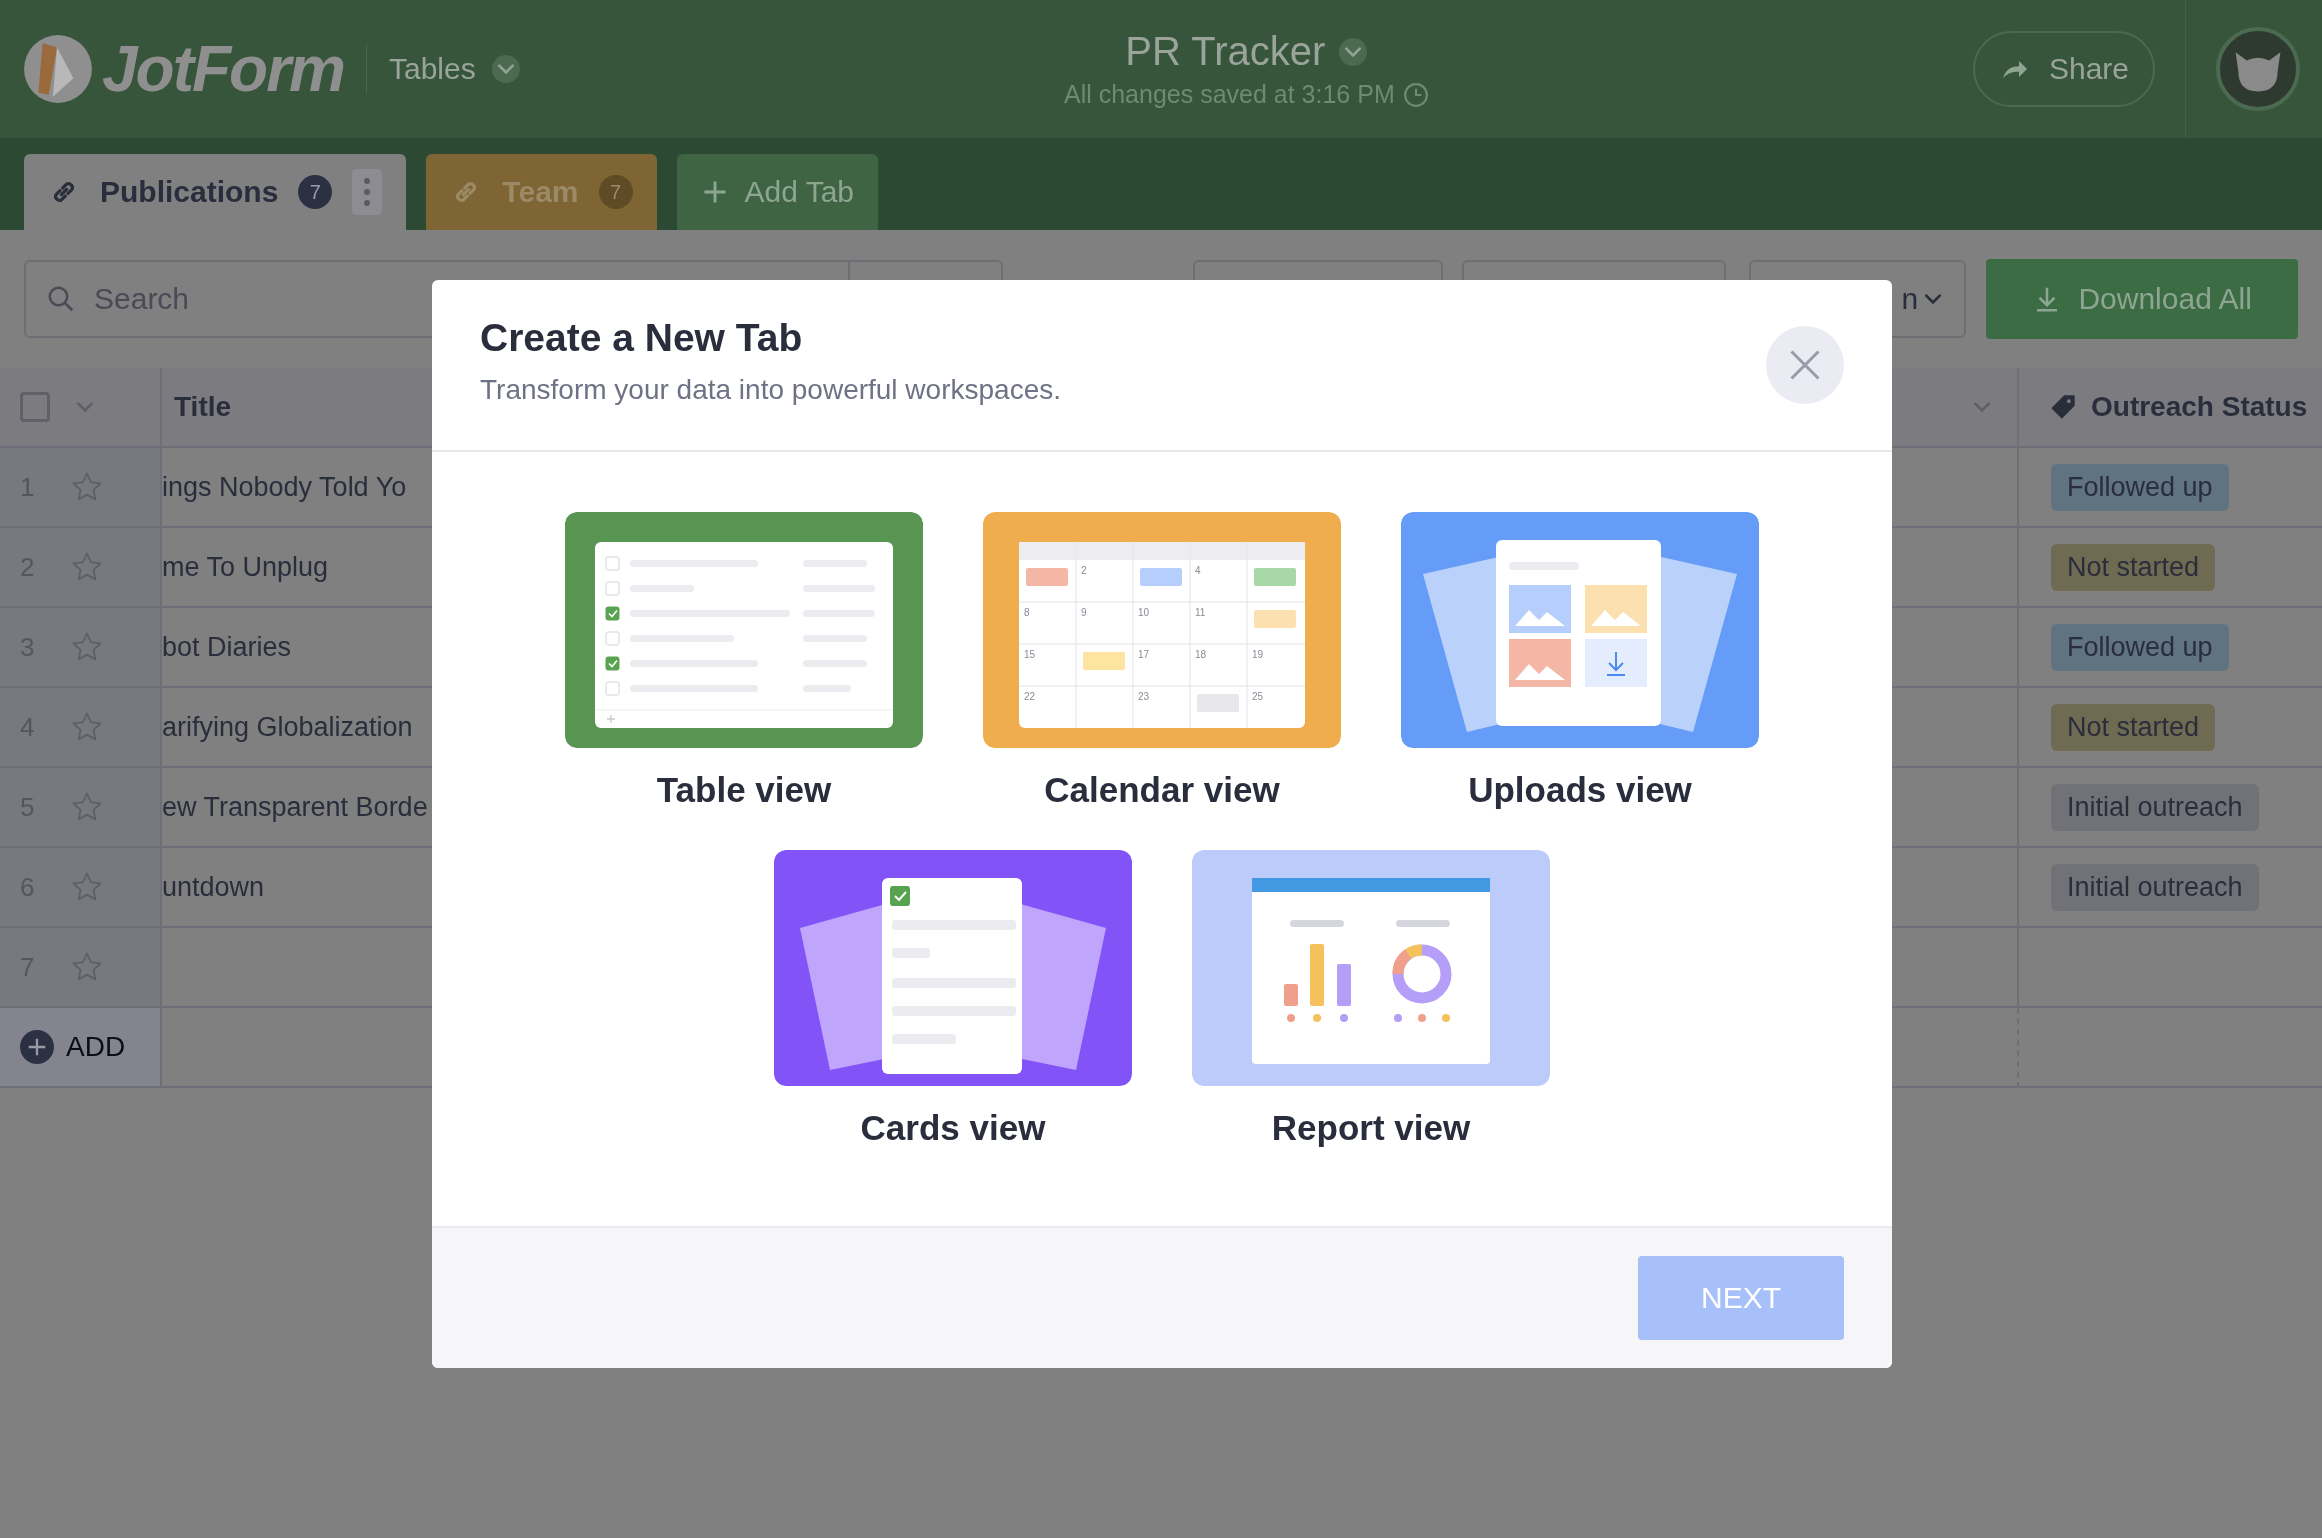  I want to click on day-number: 22, so click(1030, 696).